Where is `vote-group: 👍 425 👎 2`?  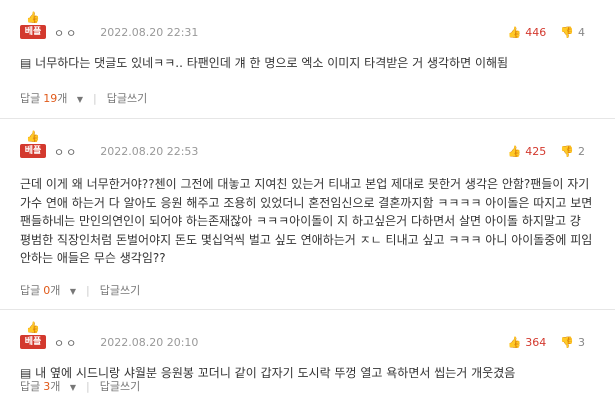 vote-group: 👍 425 👎 2 is located at coordinates (546, 151).